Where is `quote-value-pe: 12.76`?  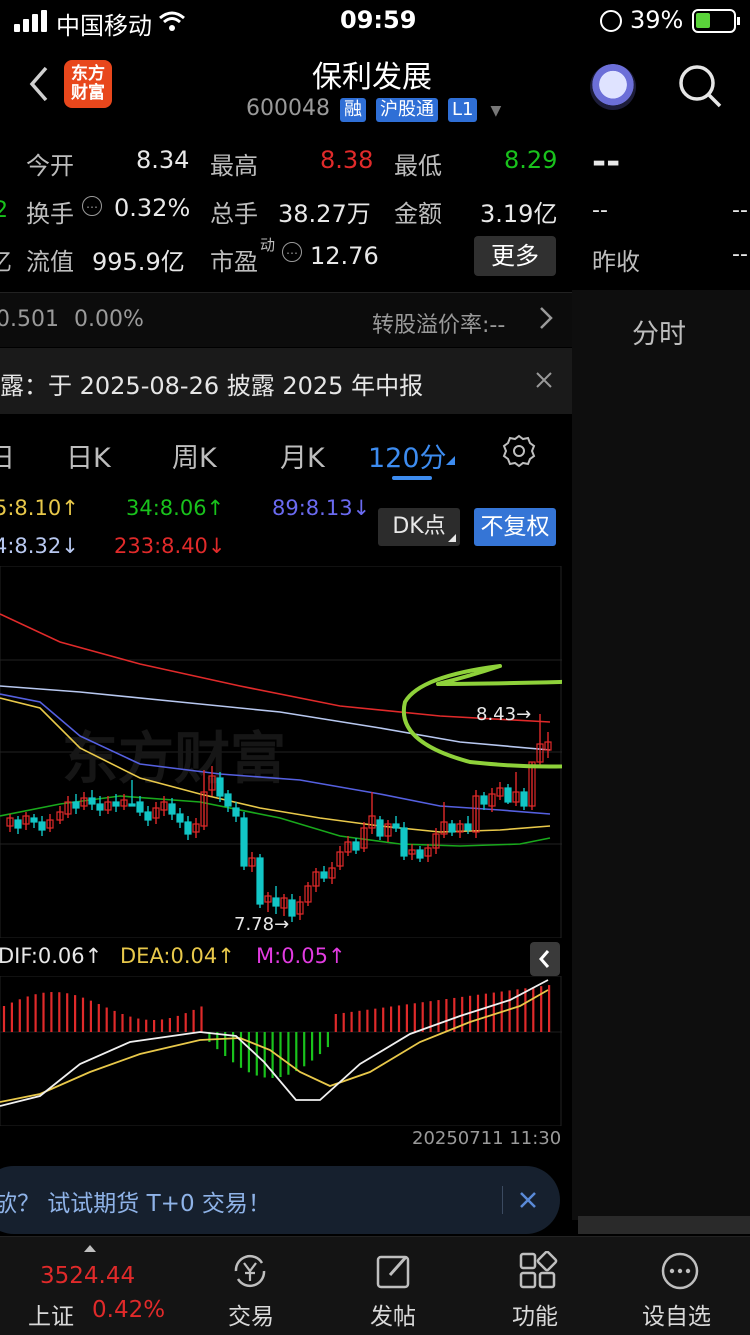
quote-value-pe: 12.76 is located at coordinates (344, 256).